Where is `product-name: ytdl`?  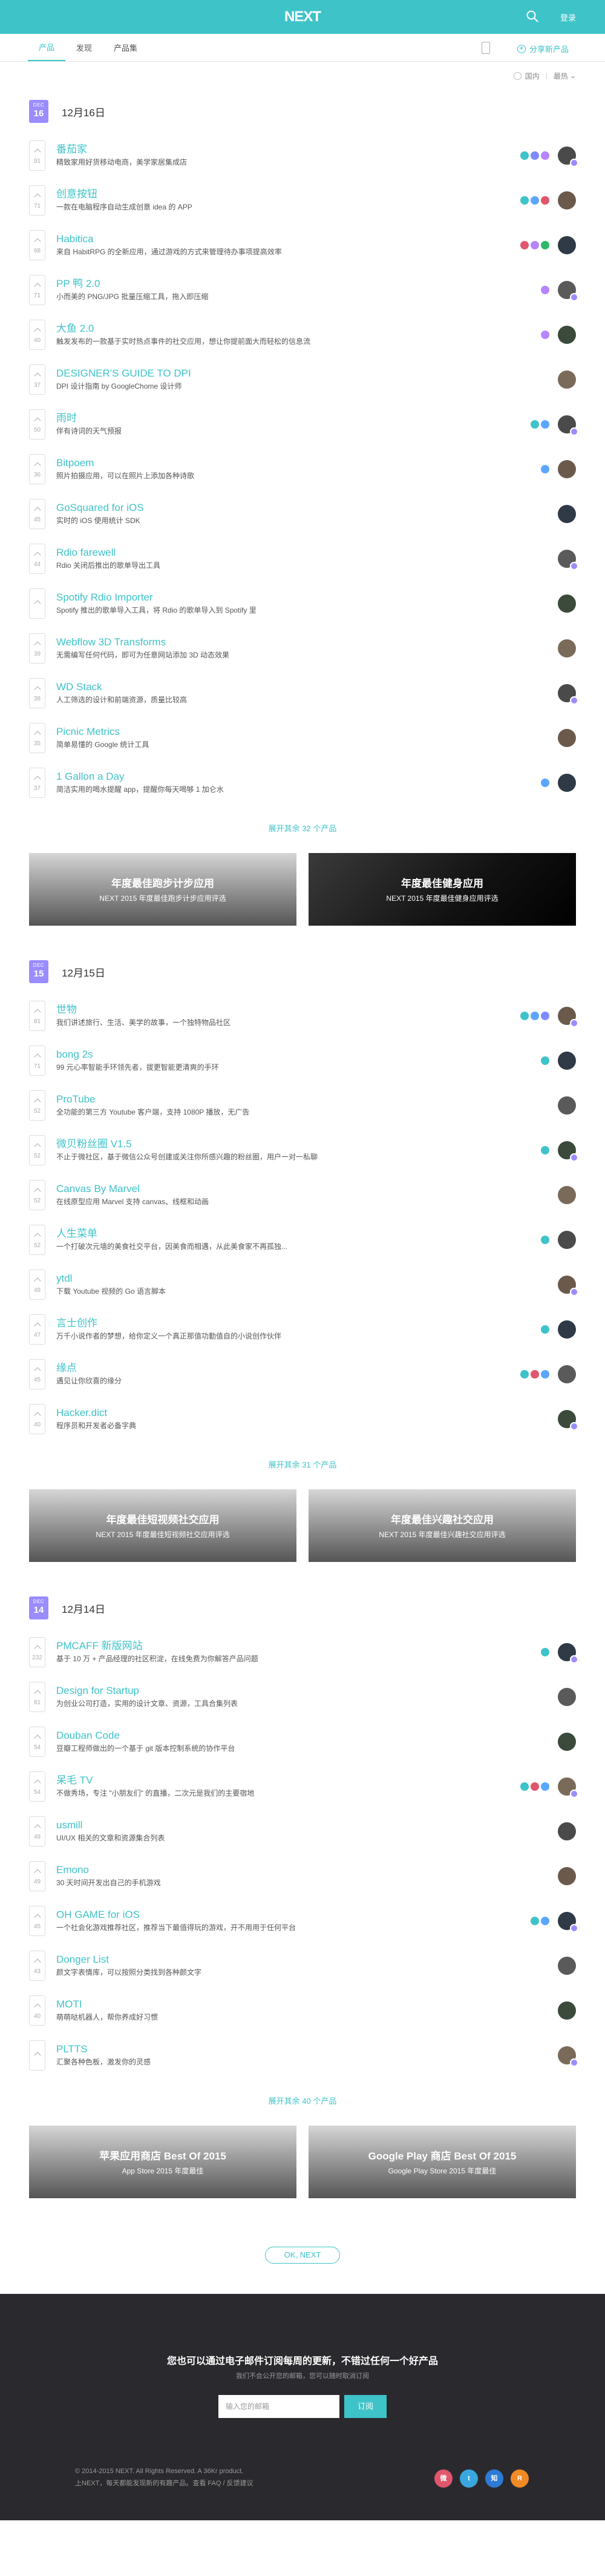 product-name: ytdl is located at coordinates (302, 1278).